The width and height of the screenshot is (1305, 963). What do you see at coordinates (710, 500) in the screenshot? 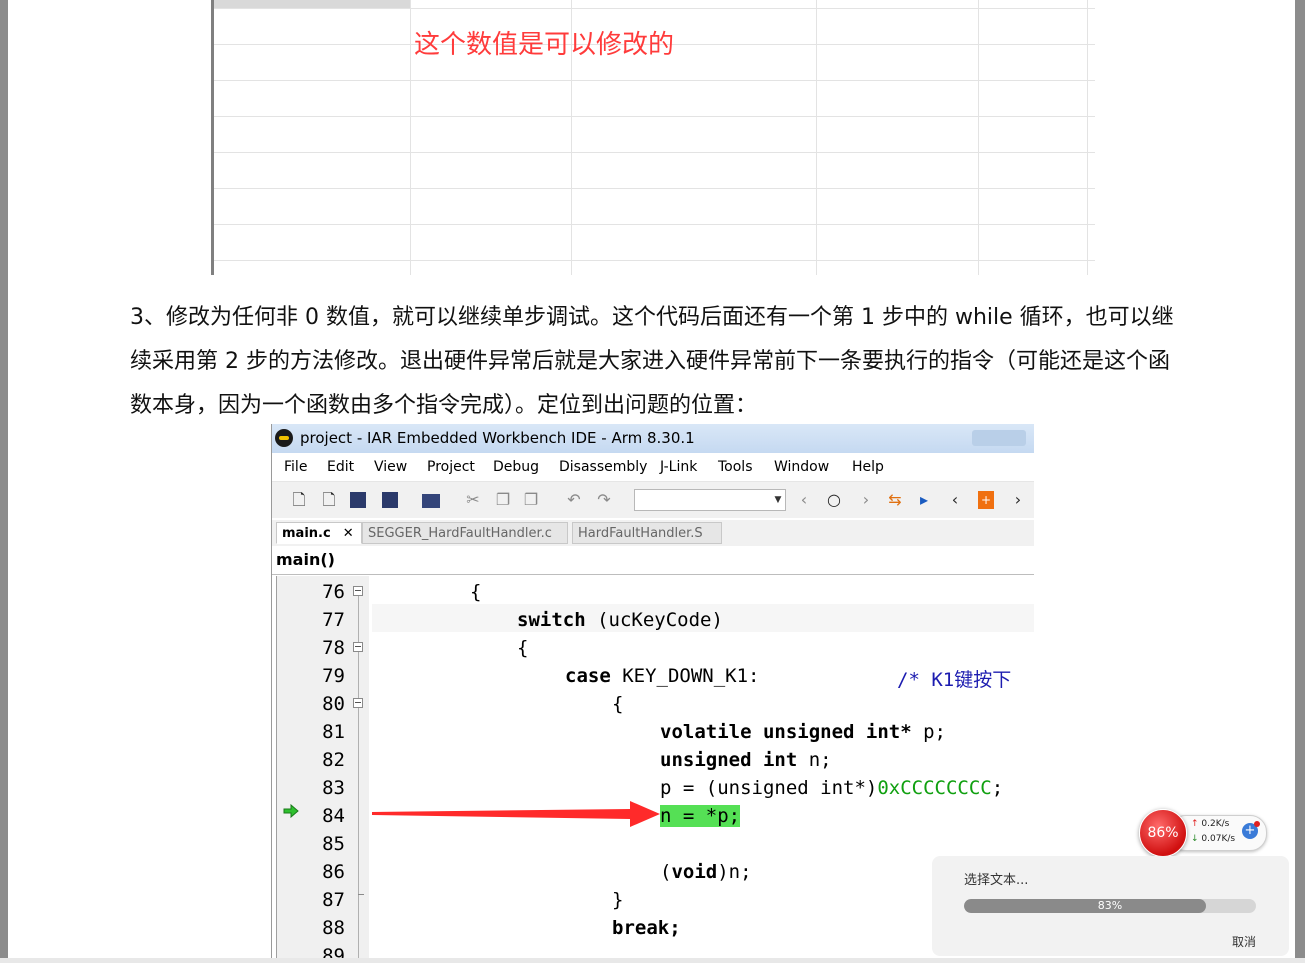
I see `find-combobox: ▼` at bounding box center [710, 500].